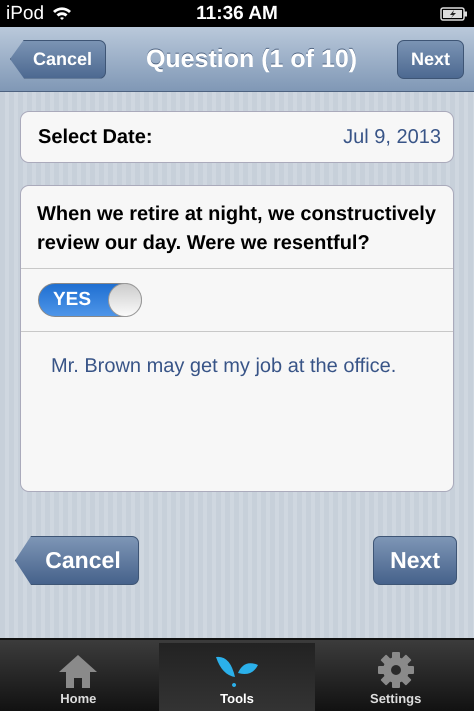  I want to click on nav-title: Question (1 of 10), so click(252, 59).